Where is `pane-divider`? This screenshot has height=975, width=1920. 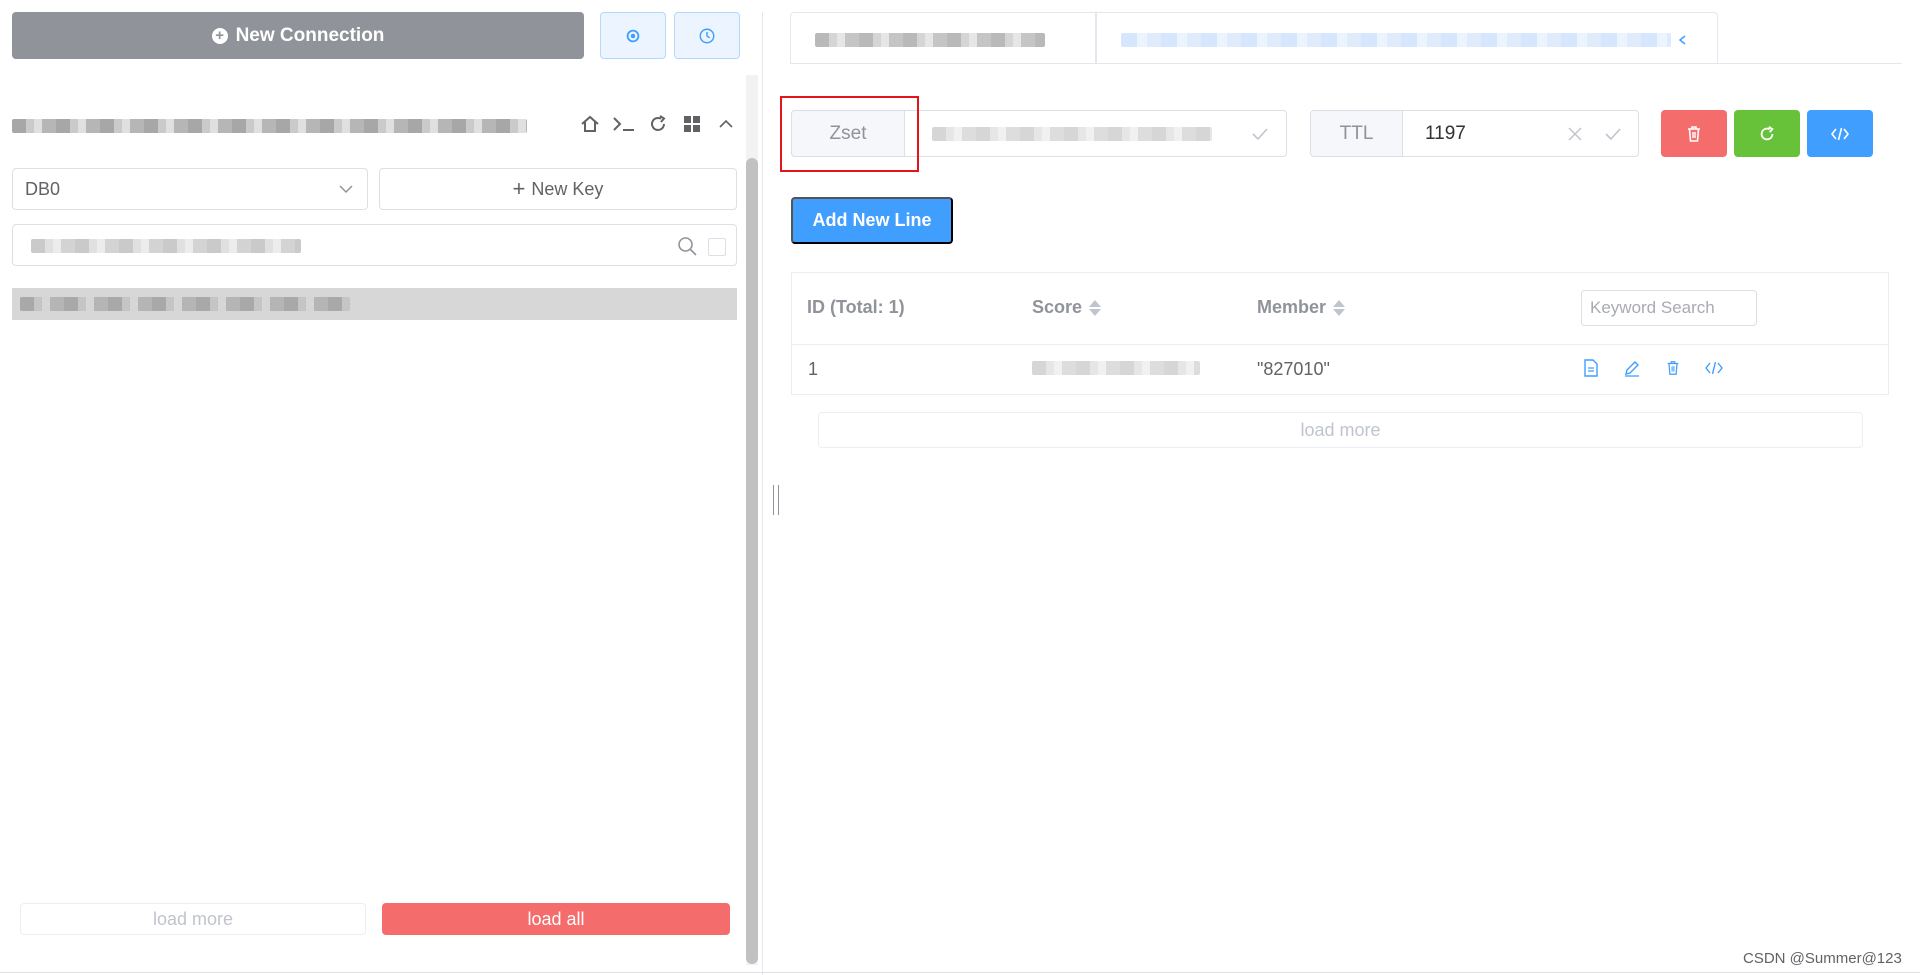 pane-divider is located at coordinates (762, 493).